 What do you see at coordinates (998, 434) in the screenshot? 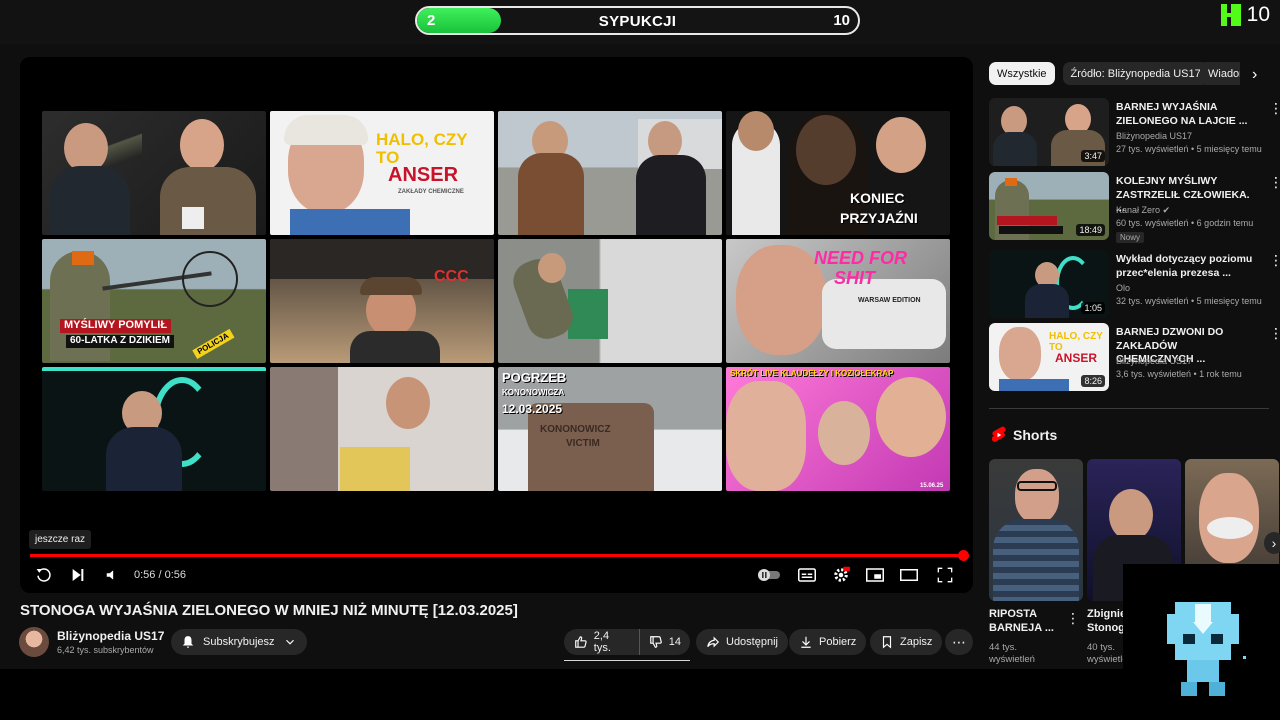
I see `shorts-icon` at bounding box center [998, 434].